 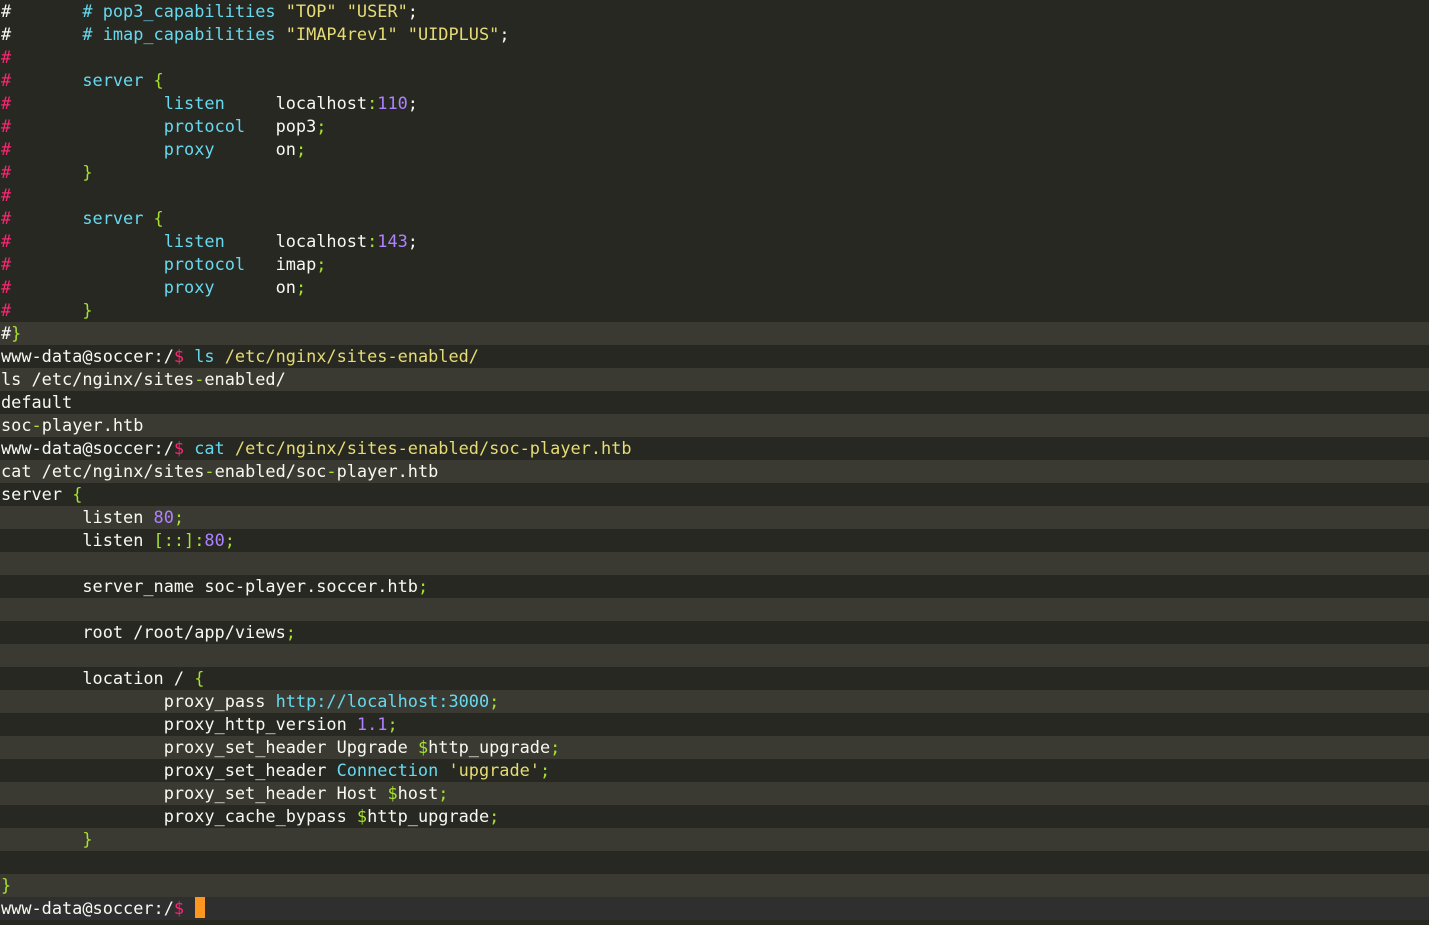 I want to click on terminal-token: # imap_capabilities, so click(x=179, y=34).